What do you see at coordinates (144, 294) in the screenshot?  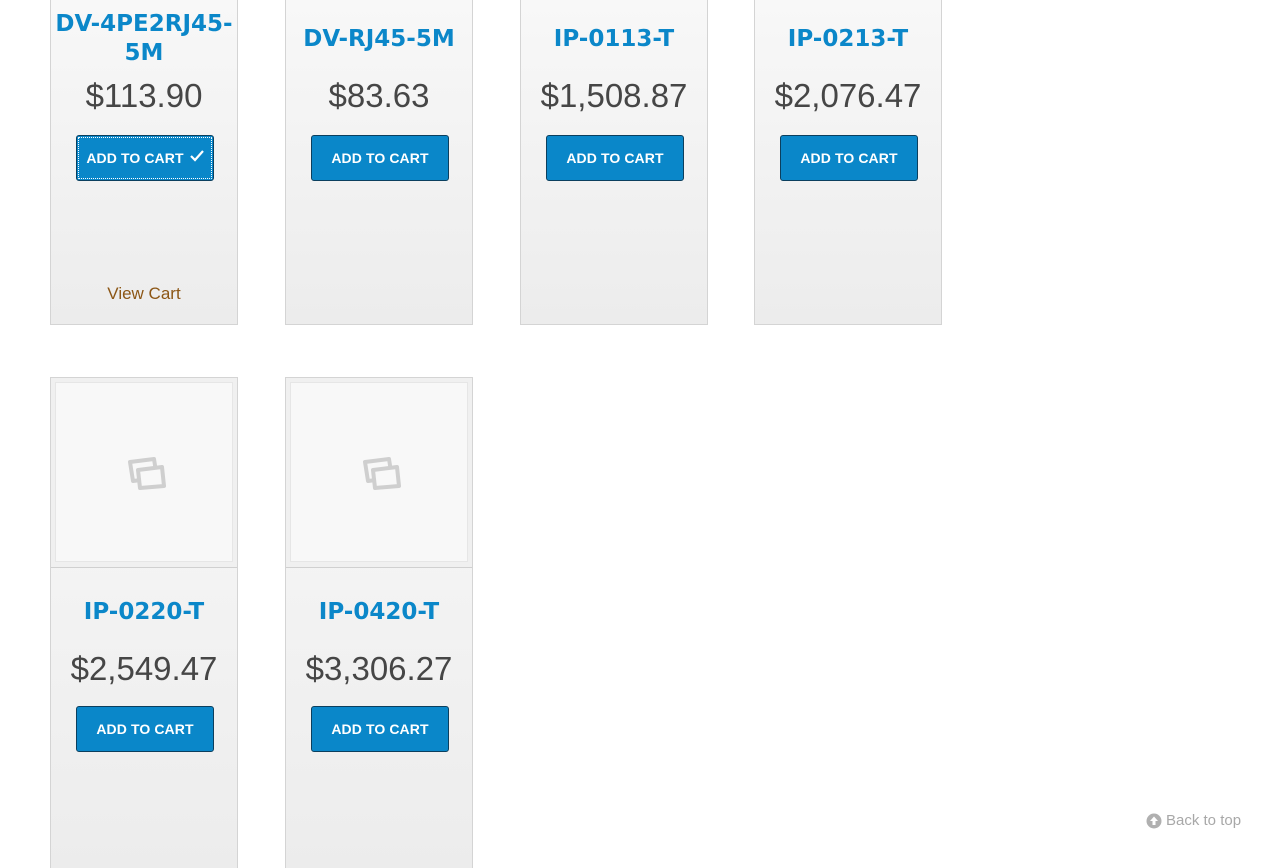 I see `view-cart-link: View Cart` at bounding box center [144, 294].